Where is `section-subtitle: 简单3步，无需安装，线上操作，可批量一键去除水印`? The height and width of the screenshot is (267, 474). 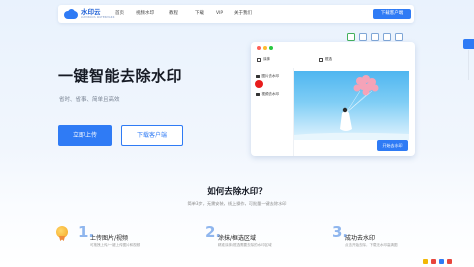 section-subtitle: 简单3步，无需安装，线上操作，可批量一键去除水印 is located at coordinates (237, 203).